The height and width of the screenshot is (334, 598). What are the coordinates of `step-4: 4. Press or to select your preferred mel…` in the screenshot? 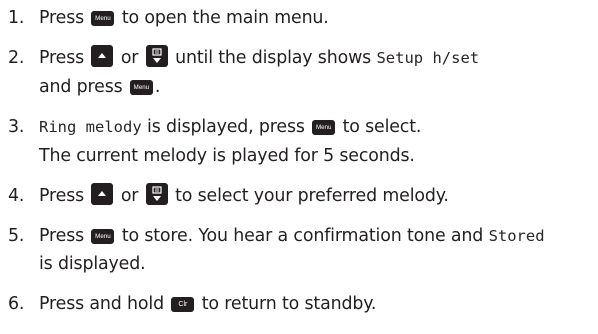 It's located at (303, 196).